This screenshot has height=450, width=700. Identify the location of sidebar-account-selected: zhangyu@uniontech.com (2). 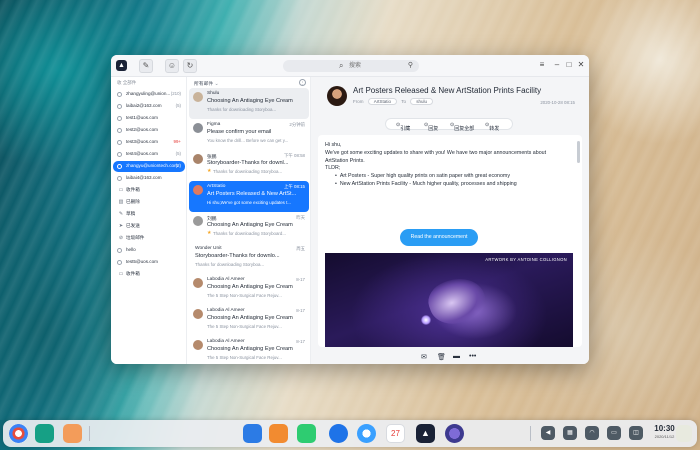
(149, 166).